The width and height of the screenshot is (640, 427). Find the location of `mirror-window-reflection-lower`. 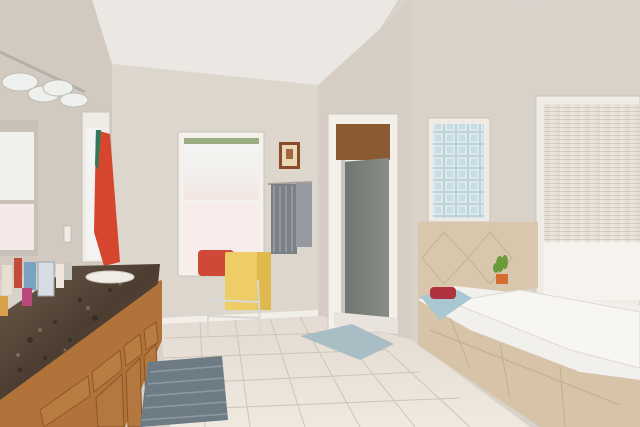

mirror-window-reflection-lower is located at coordinates (17, 227).